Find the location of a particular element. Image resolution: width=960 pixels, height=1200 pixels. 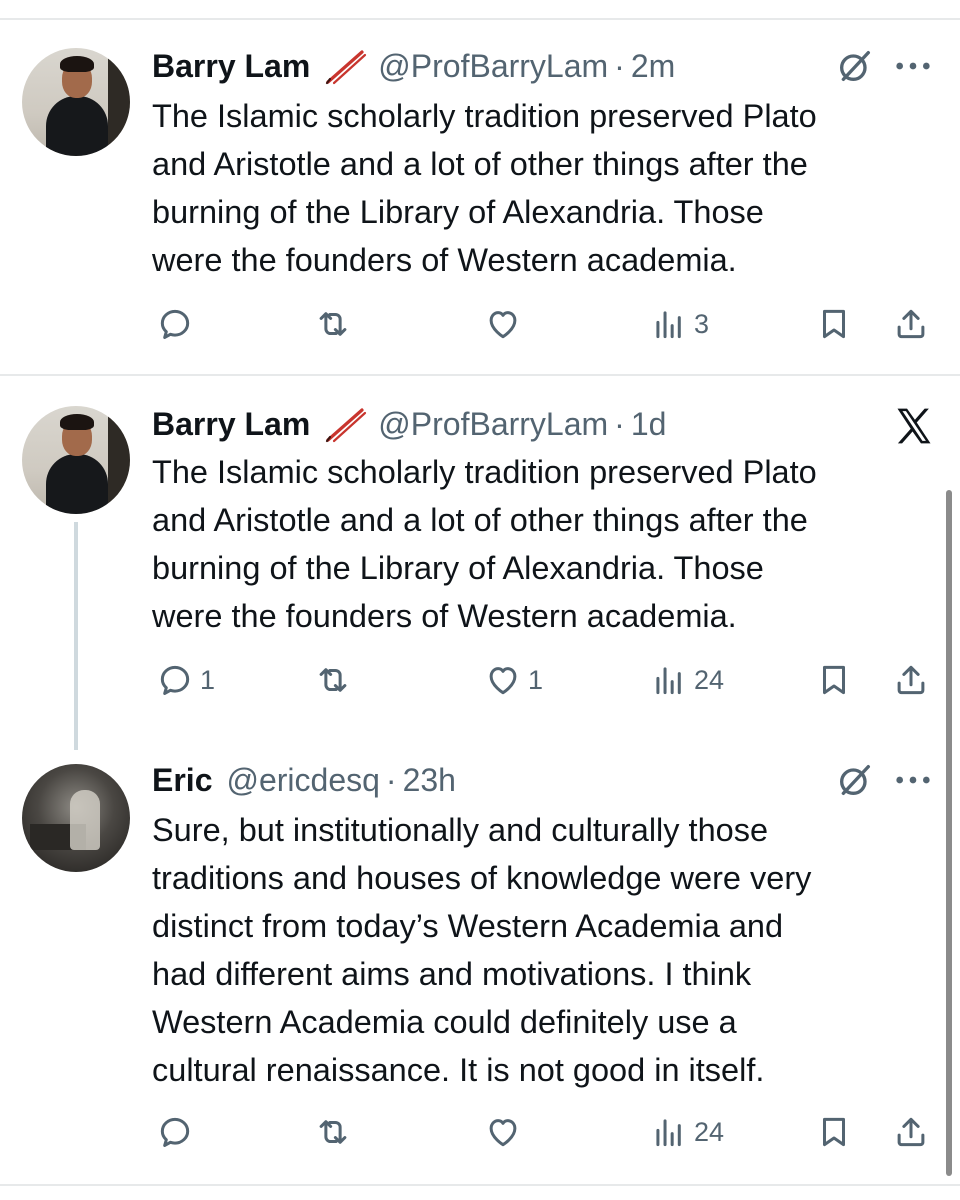

x-logo-icon is located at coordinates (914, 426).